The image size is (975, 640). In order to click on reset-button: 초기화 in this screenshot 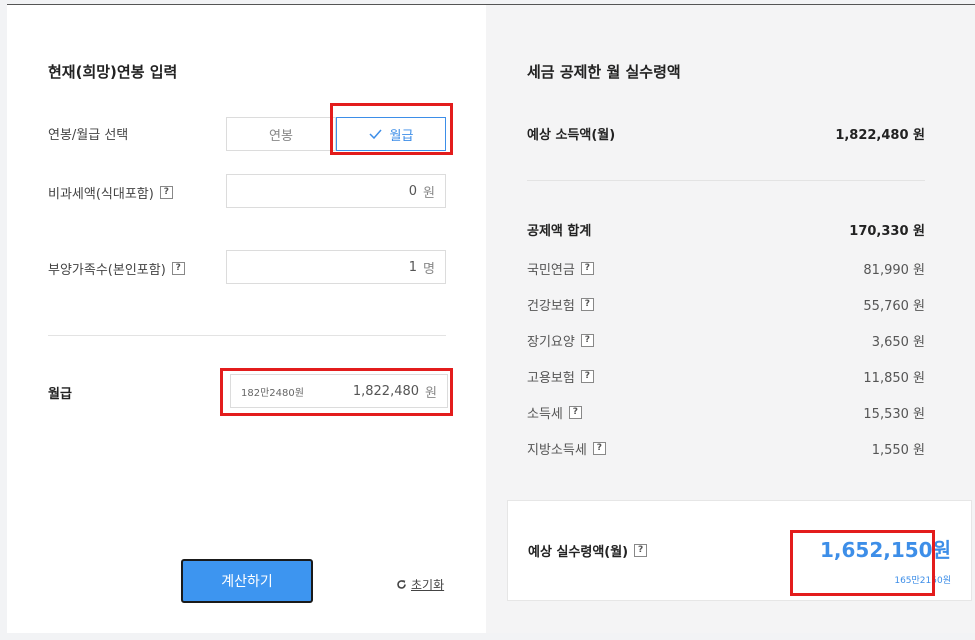, I will do `click(420, 584)`.